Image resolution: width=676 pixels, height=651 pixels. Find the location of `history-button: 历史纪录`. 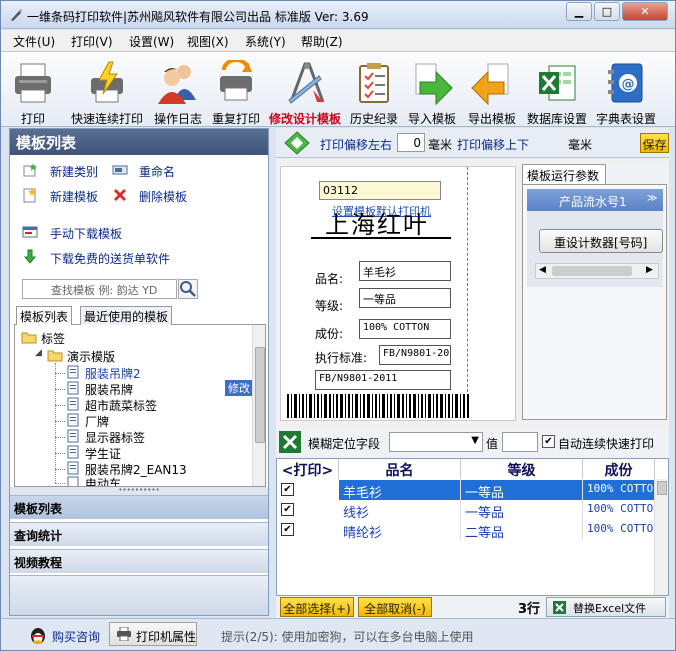

history-button: 历史纪录 is located at coordinates (374, 89).